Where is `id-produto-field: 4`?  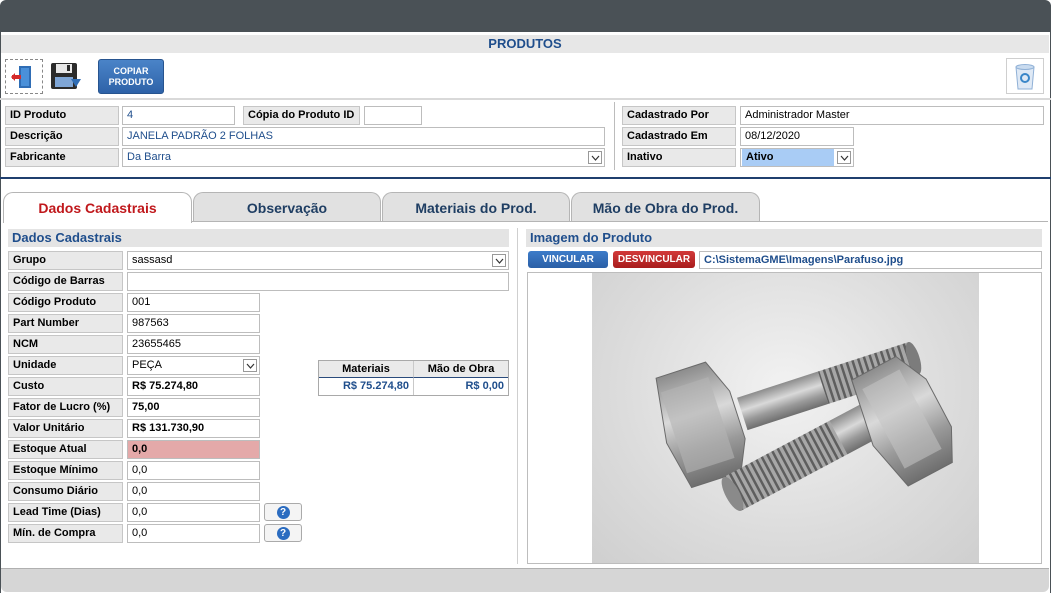
id-produto-field: 4 is located at coordinates (178, 115).